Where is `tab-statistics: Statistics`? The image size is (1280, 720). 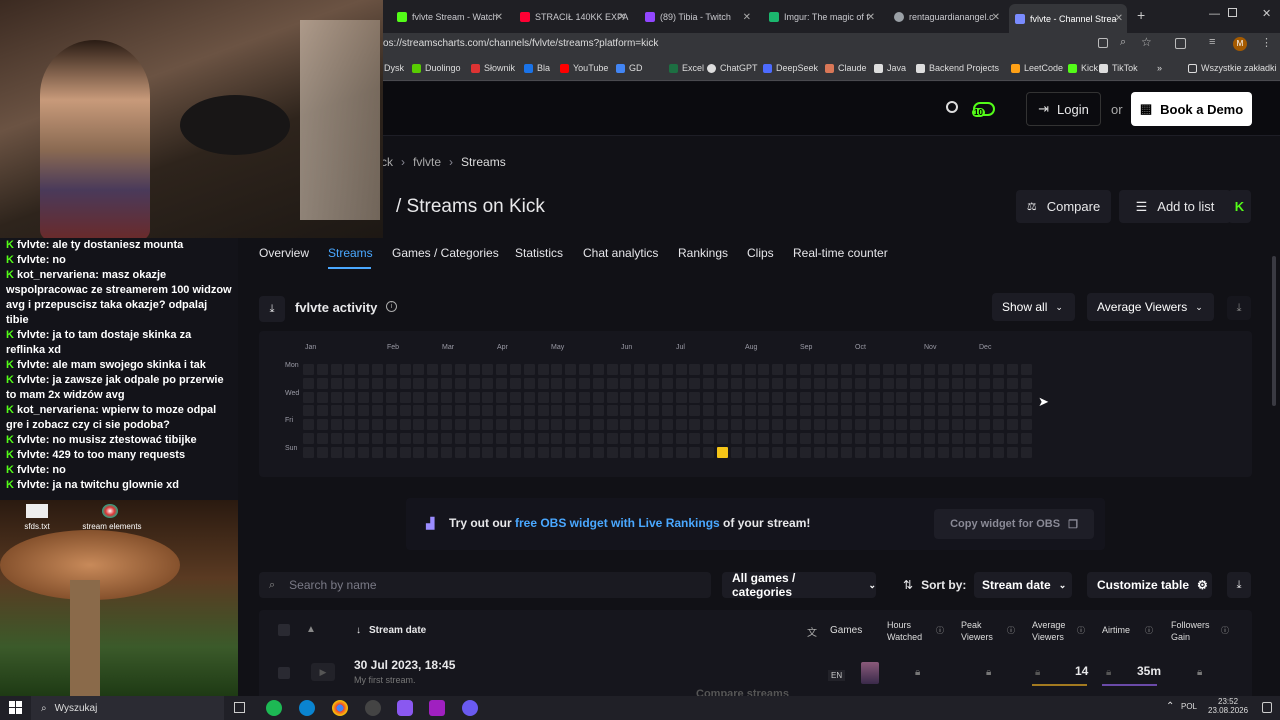 tab-statistics: Statistics is located at coordinates (539, 253).